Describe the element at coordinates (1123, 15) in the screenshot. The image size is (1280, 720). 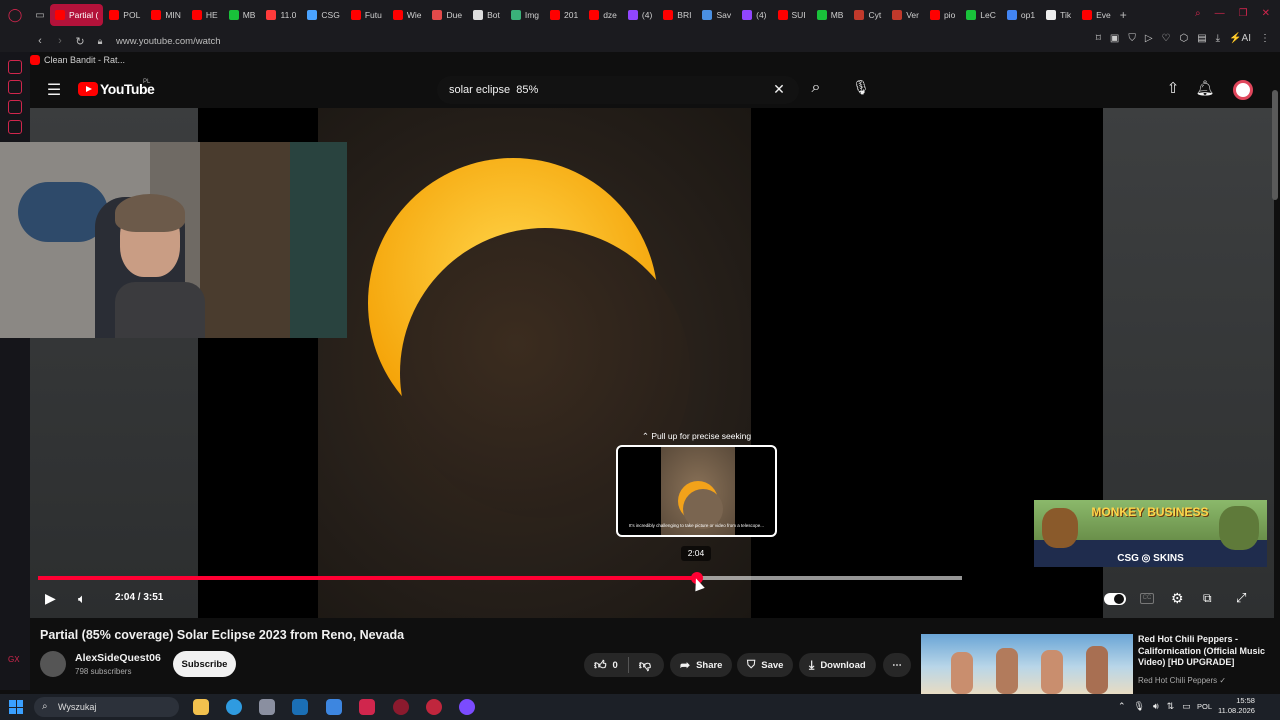
I see `new-tab-button: +` at that location.